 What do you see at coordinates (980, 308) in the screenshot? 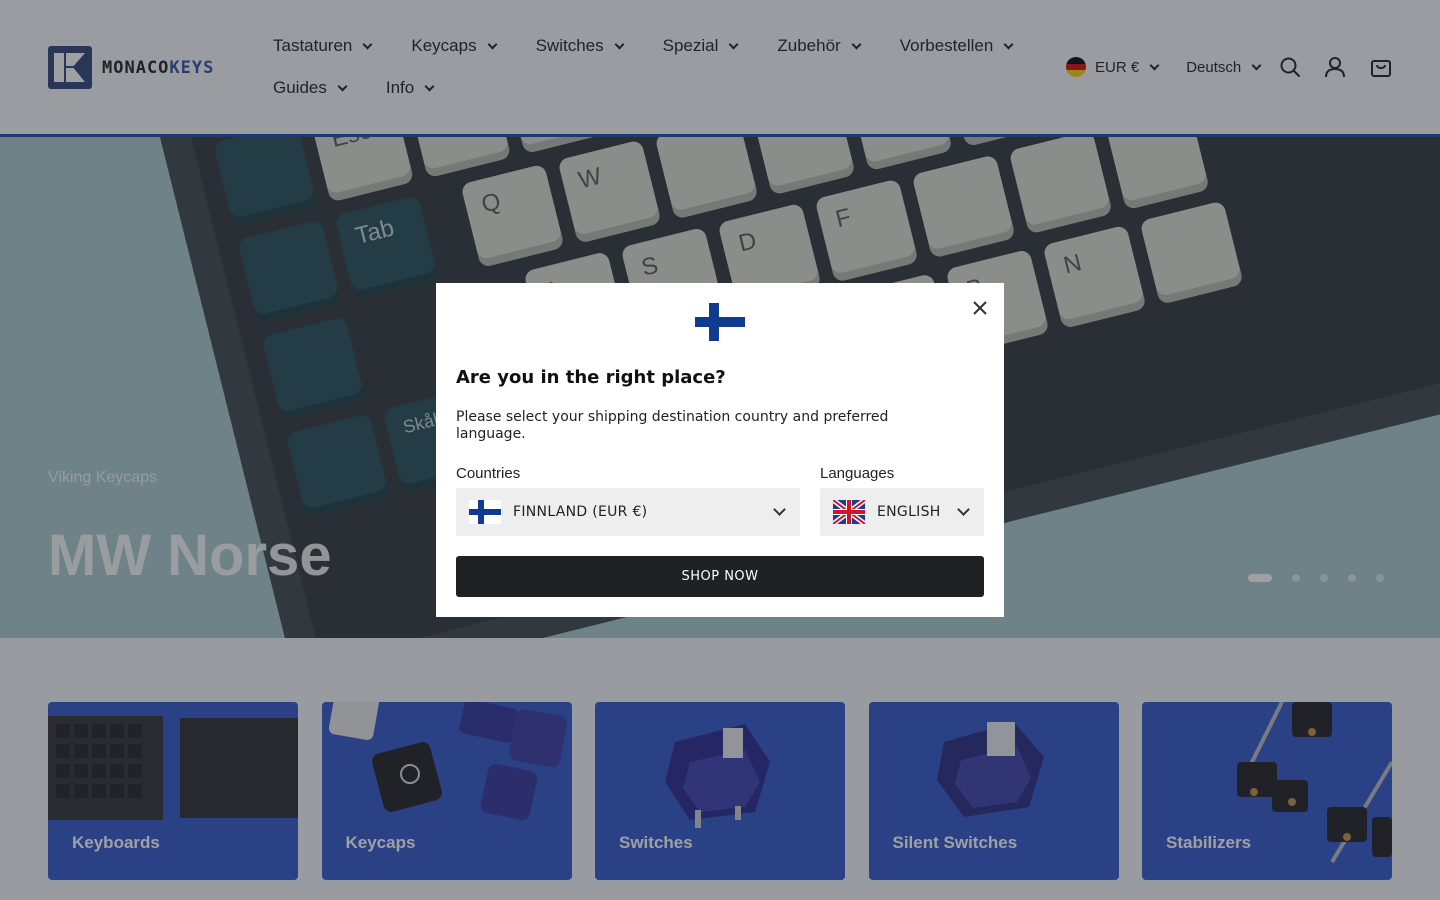
I see `close-icon` at bounding box center [980, 308].